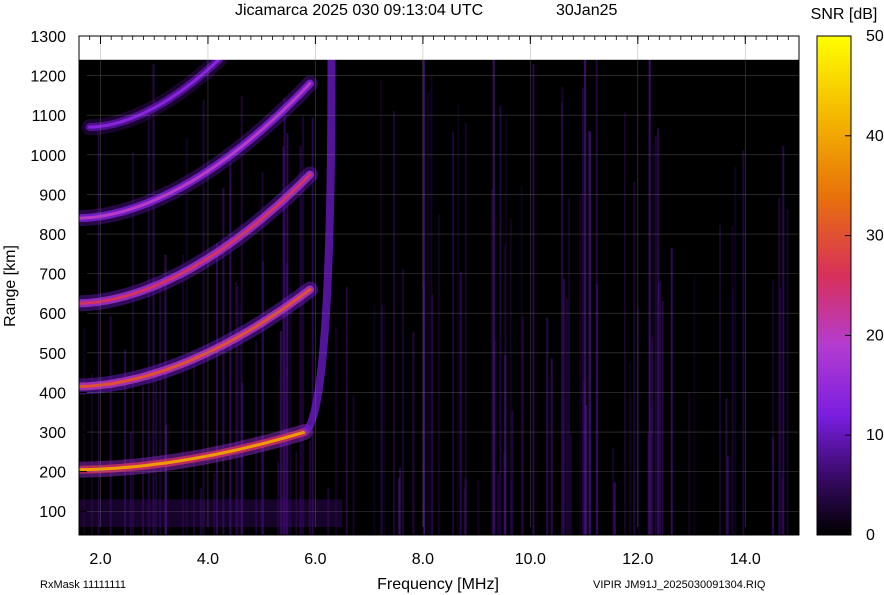  I want to click on y-tick-label: 1200, so click(48, 77).